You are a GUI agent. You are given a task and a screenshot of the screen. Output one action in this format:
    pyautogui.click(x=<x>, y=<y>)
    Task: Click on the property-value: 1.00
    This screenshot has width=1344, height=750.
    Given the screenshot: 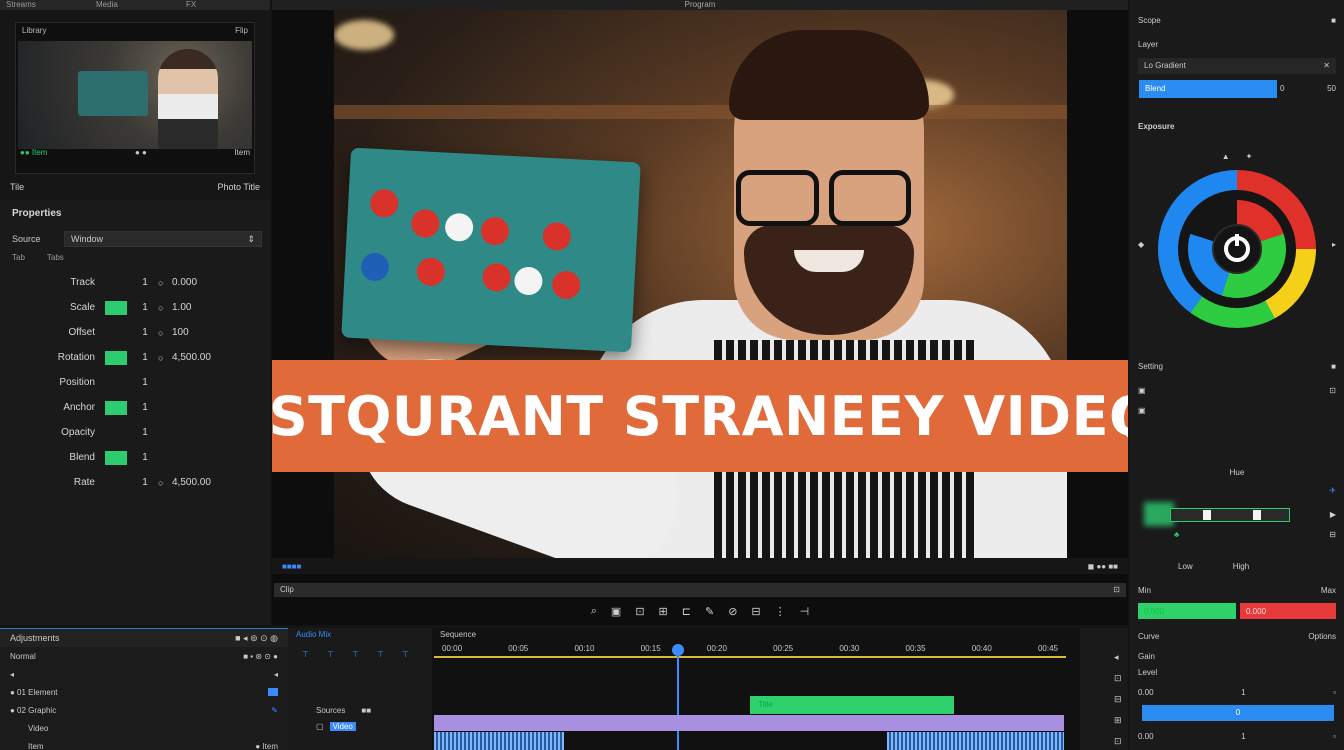 What is the action you would take?
    pyautogui.click(x=216, y=307)
    